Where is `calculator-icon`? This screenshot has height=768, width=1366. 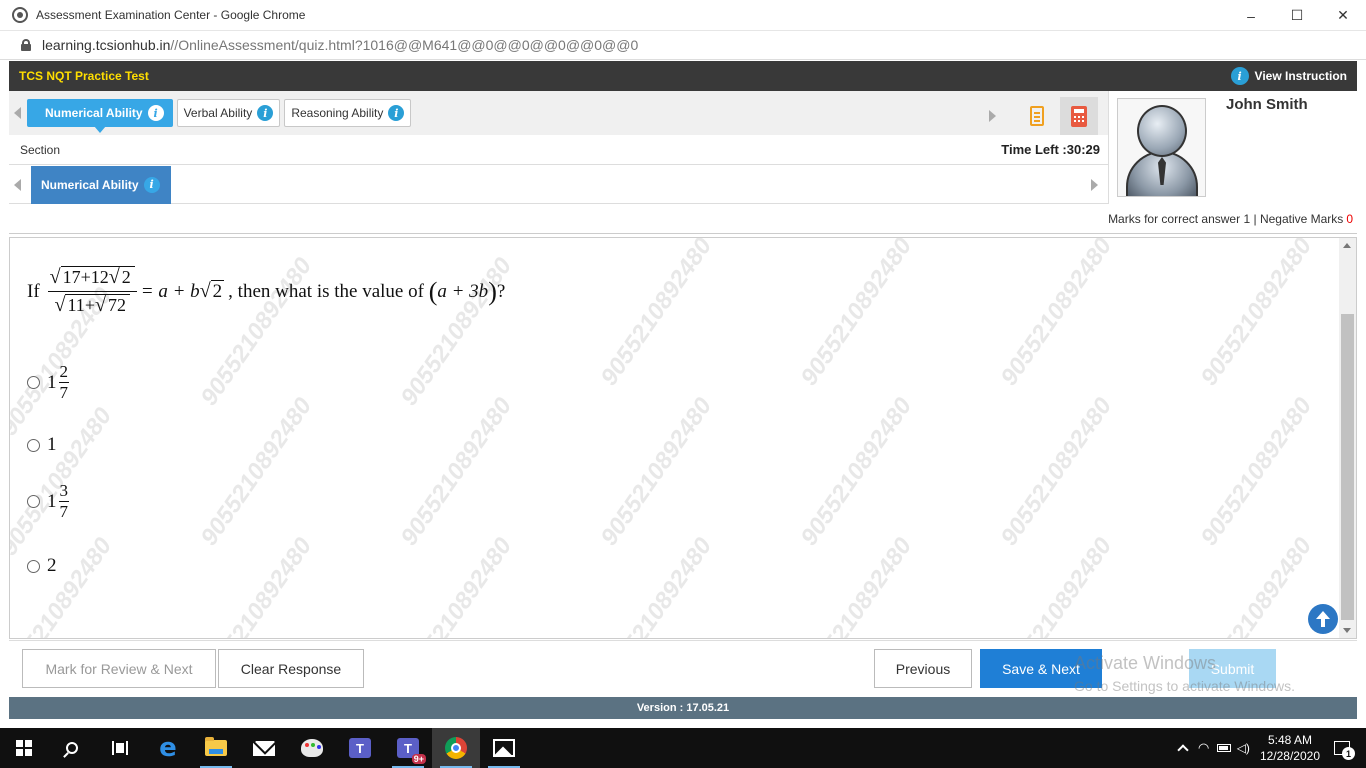 calculator-icon is located at coordinates (1079, 116).